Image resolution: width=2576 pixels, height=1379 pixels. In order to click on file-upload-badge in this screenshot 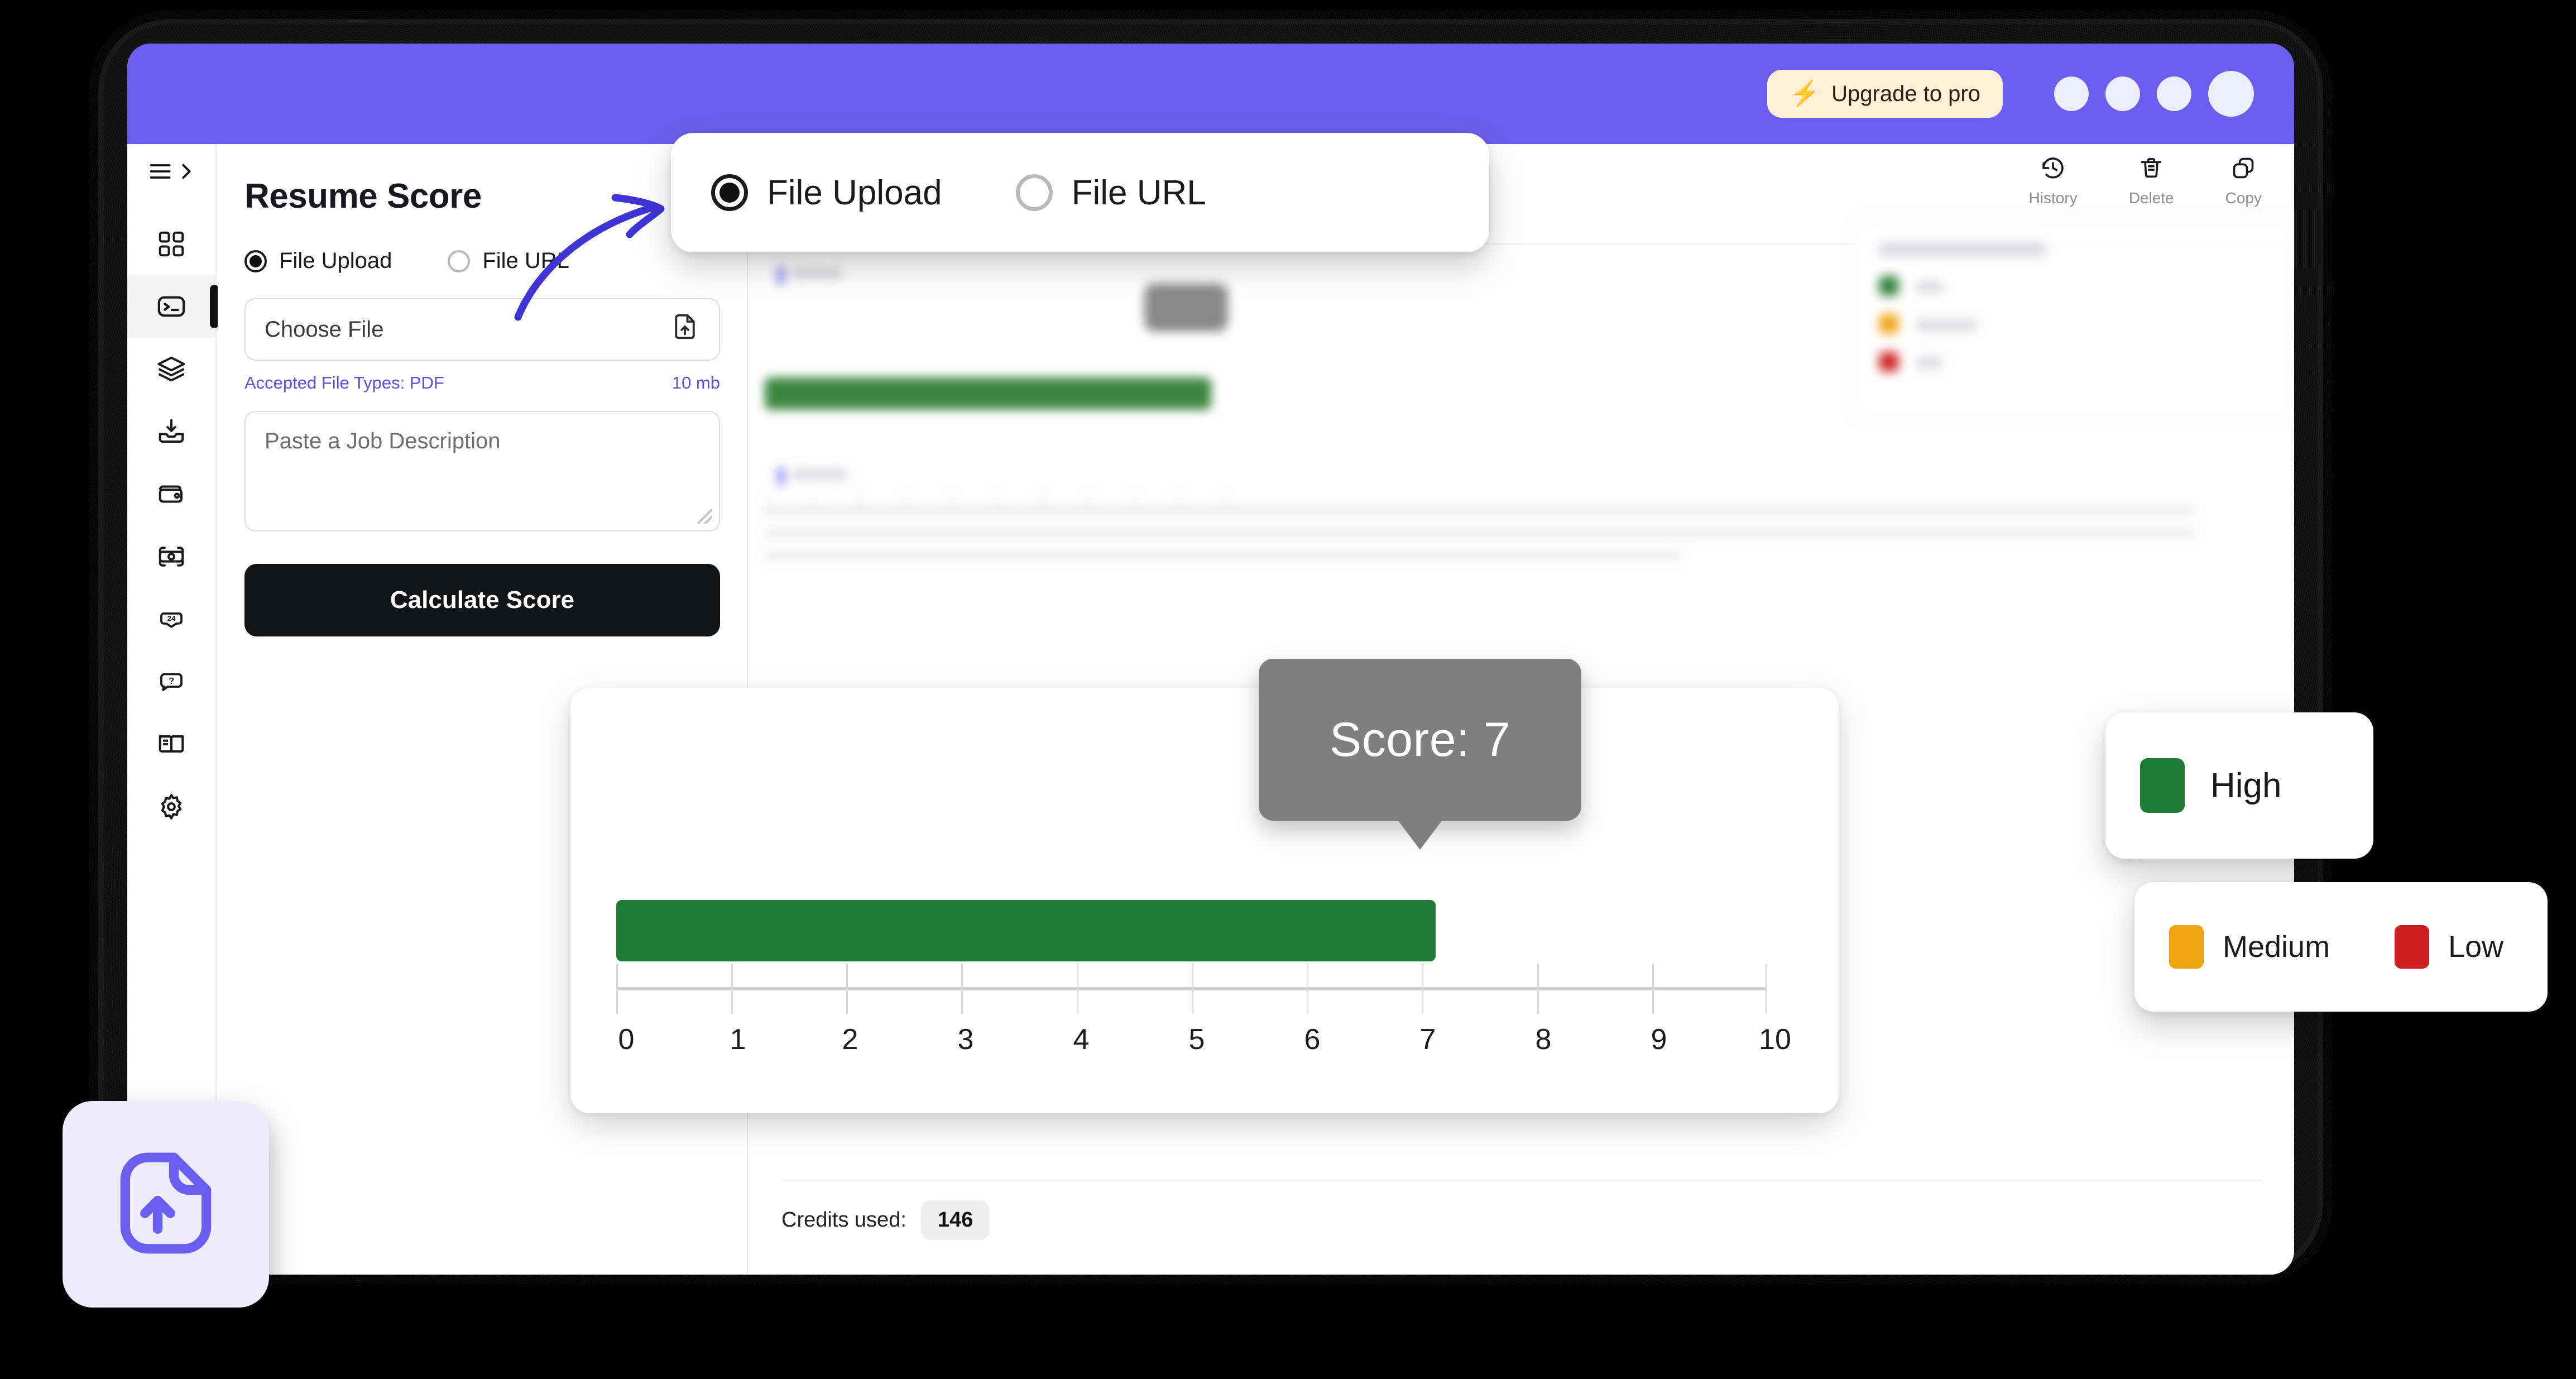, I will do `click(166, 1204)`.